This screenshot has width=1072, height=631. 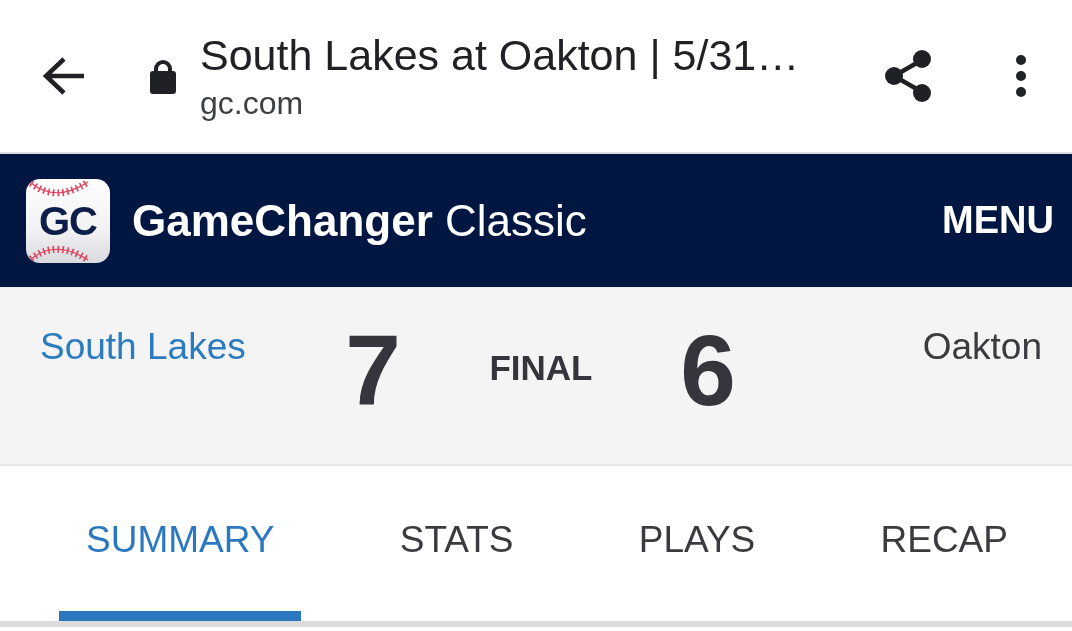 What do you see at coordinates (982, 346) in the screenshot?
I see `team-name: Oakton` at bounding box center [982, 346].